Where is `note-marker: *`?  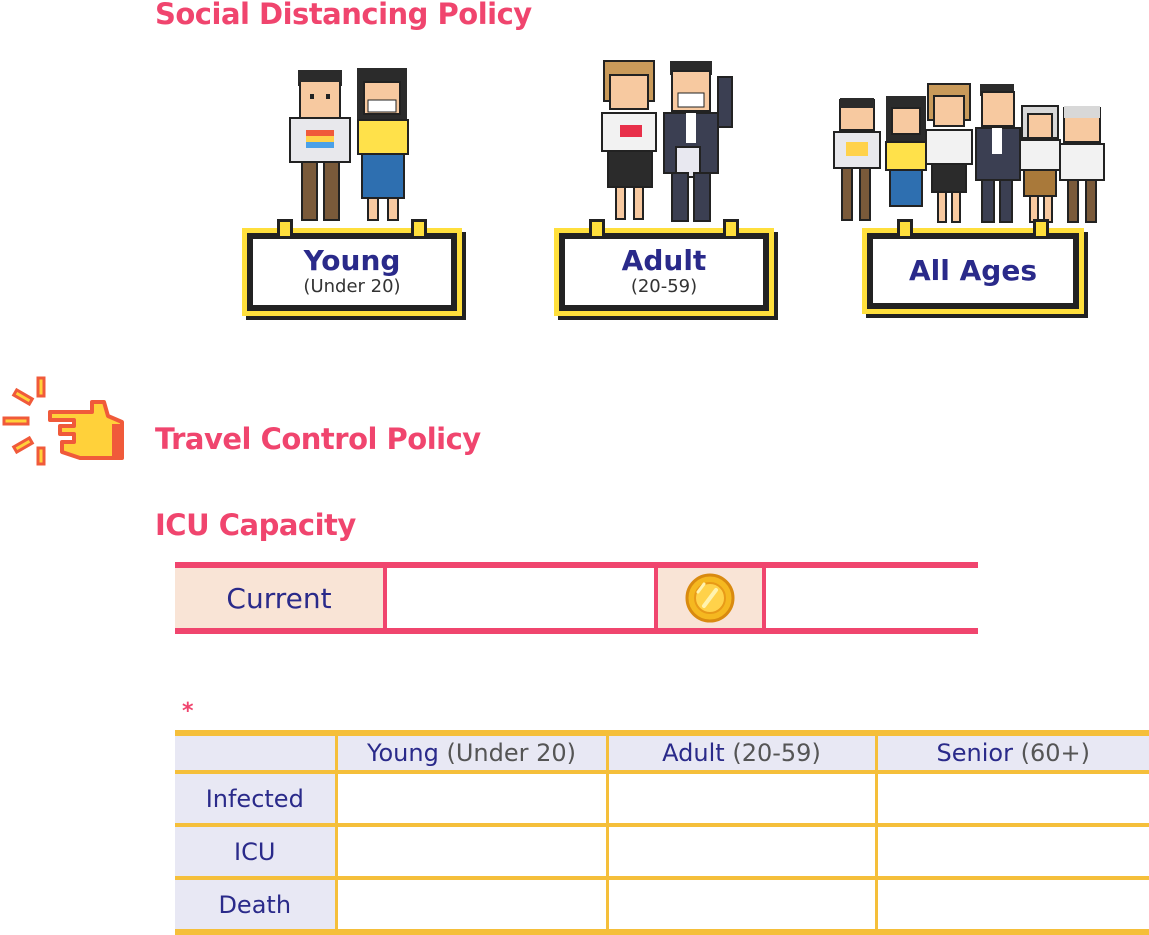
note-marker: * is located at coordinates (188, 711).